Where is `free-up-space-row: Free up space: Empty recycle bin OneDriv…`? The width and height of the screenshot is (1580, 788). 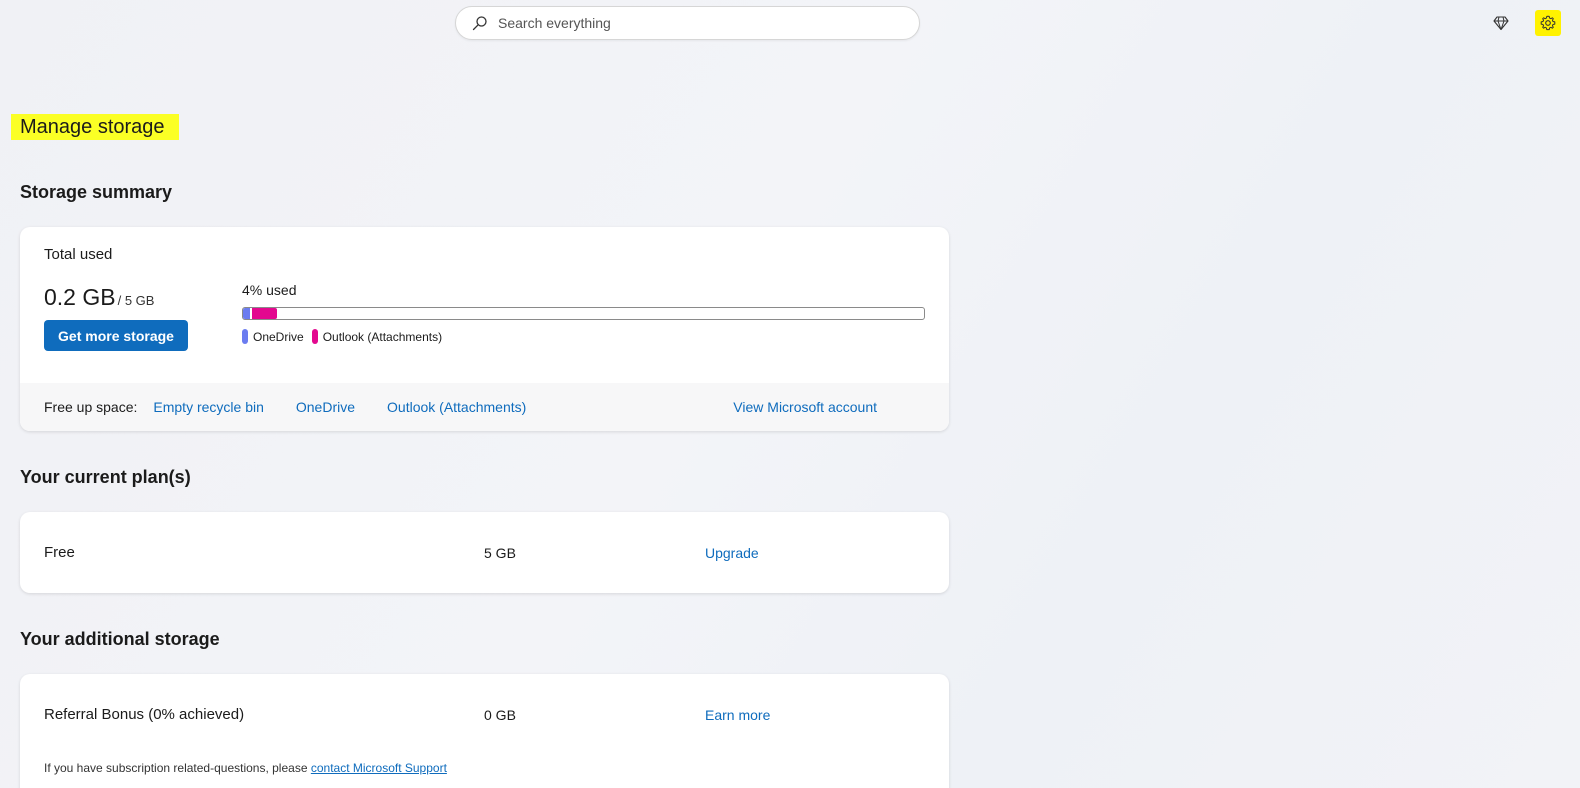
free-up-space-row: Free up space: Empty recycle bin OneDriv… is located at coordinates (484, 407).